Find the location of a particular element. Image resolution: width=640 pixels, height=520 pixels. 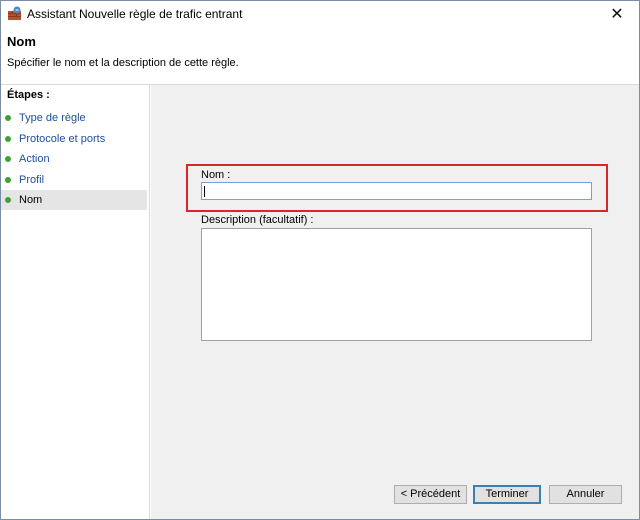

step-current-dot-icon is located at coordinates (8, 200).